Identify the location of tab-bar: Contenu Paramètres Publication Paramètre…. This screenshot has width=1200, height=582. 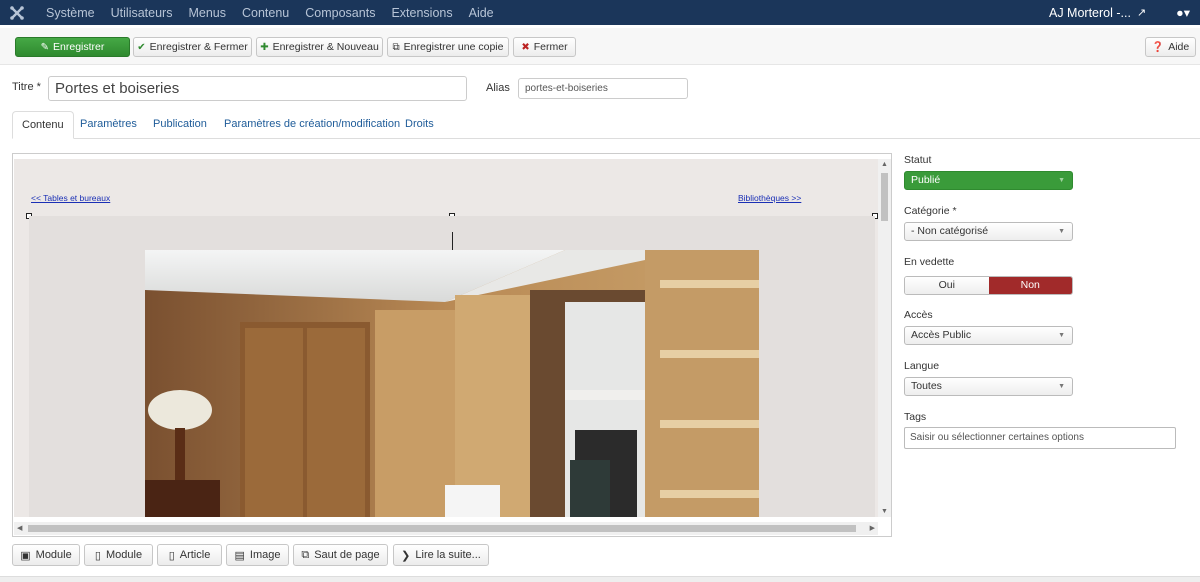
(606, 125).